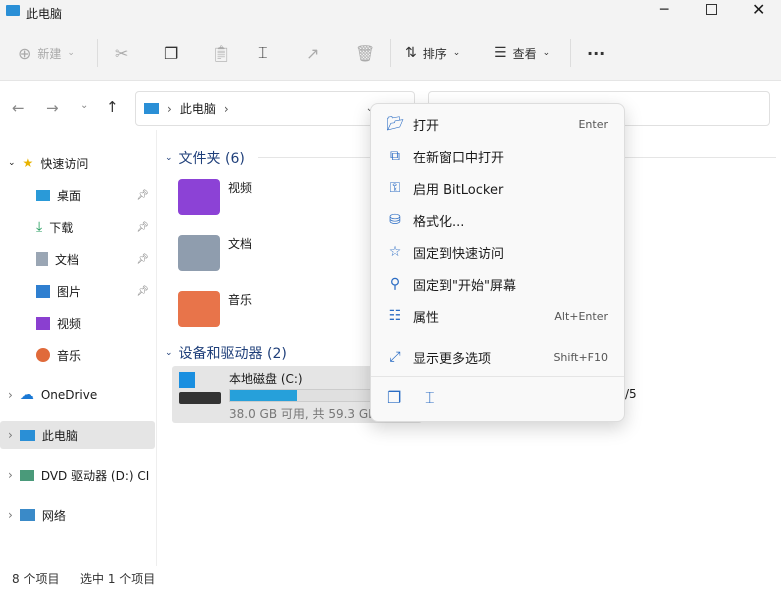 This screenshot has height=589, width=781. I want to click on menu-item: ⚲ 固定到"开始"屏幕, so click(497, 284).